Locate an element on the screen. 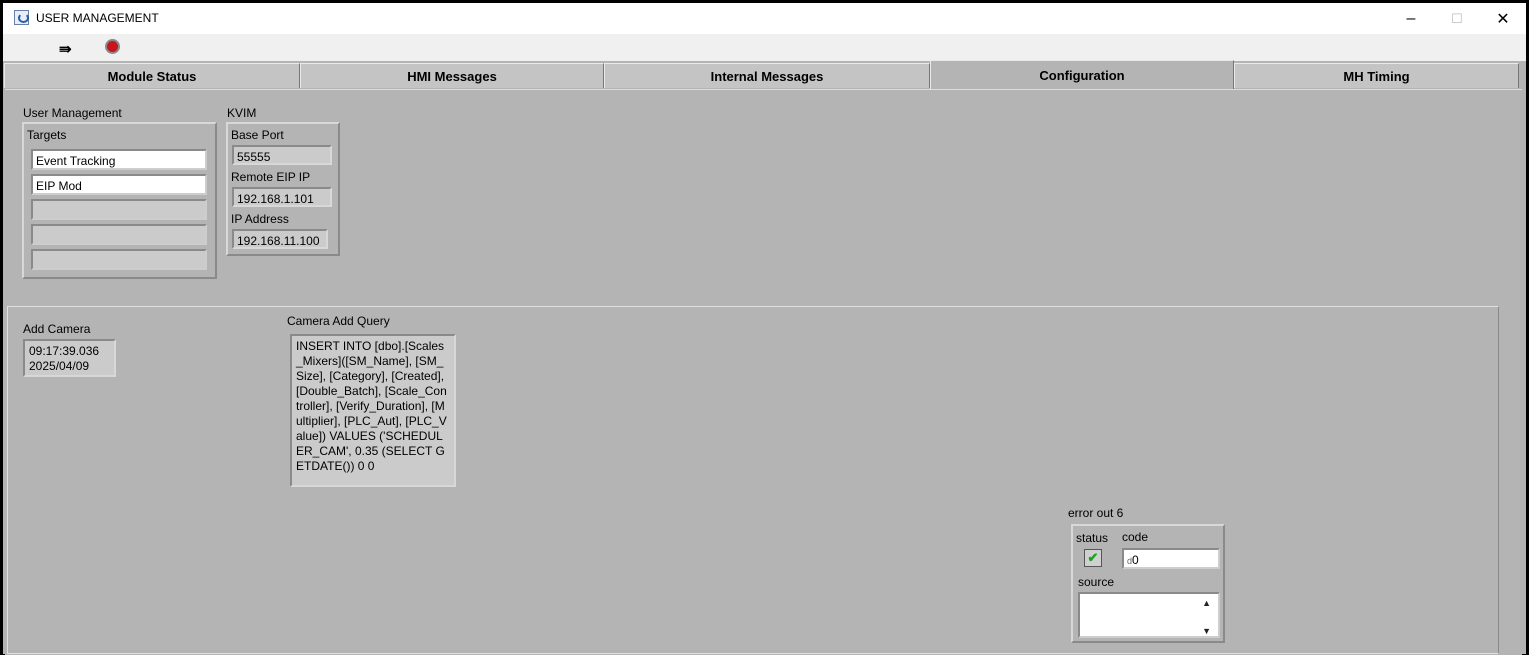  targets-label: Targets is located at coordinates (47, 135).